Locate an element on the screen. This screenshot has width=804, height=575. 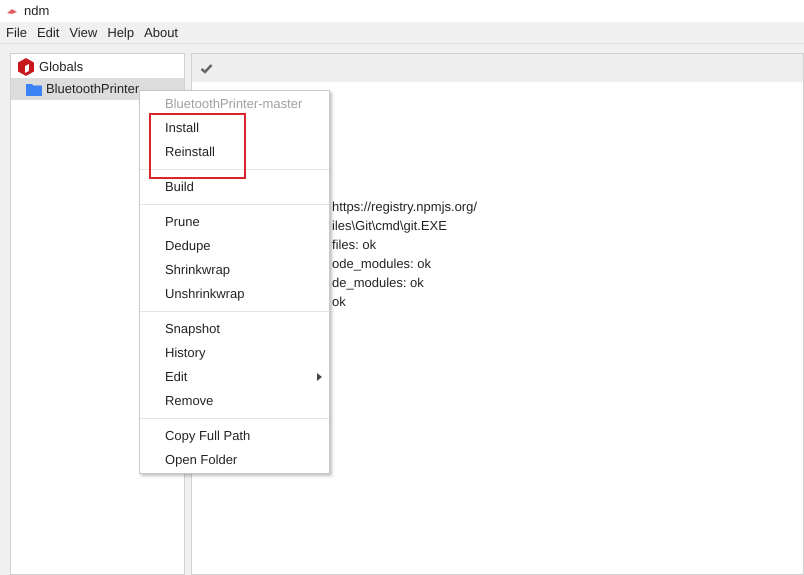
menu-item: View is located at coordinates (83, 32).